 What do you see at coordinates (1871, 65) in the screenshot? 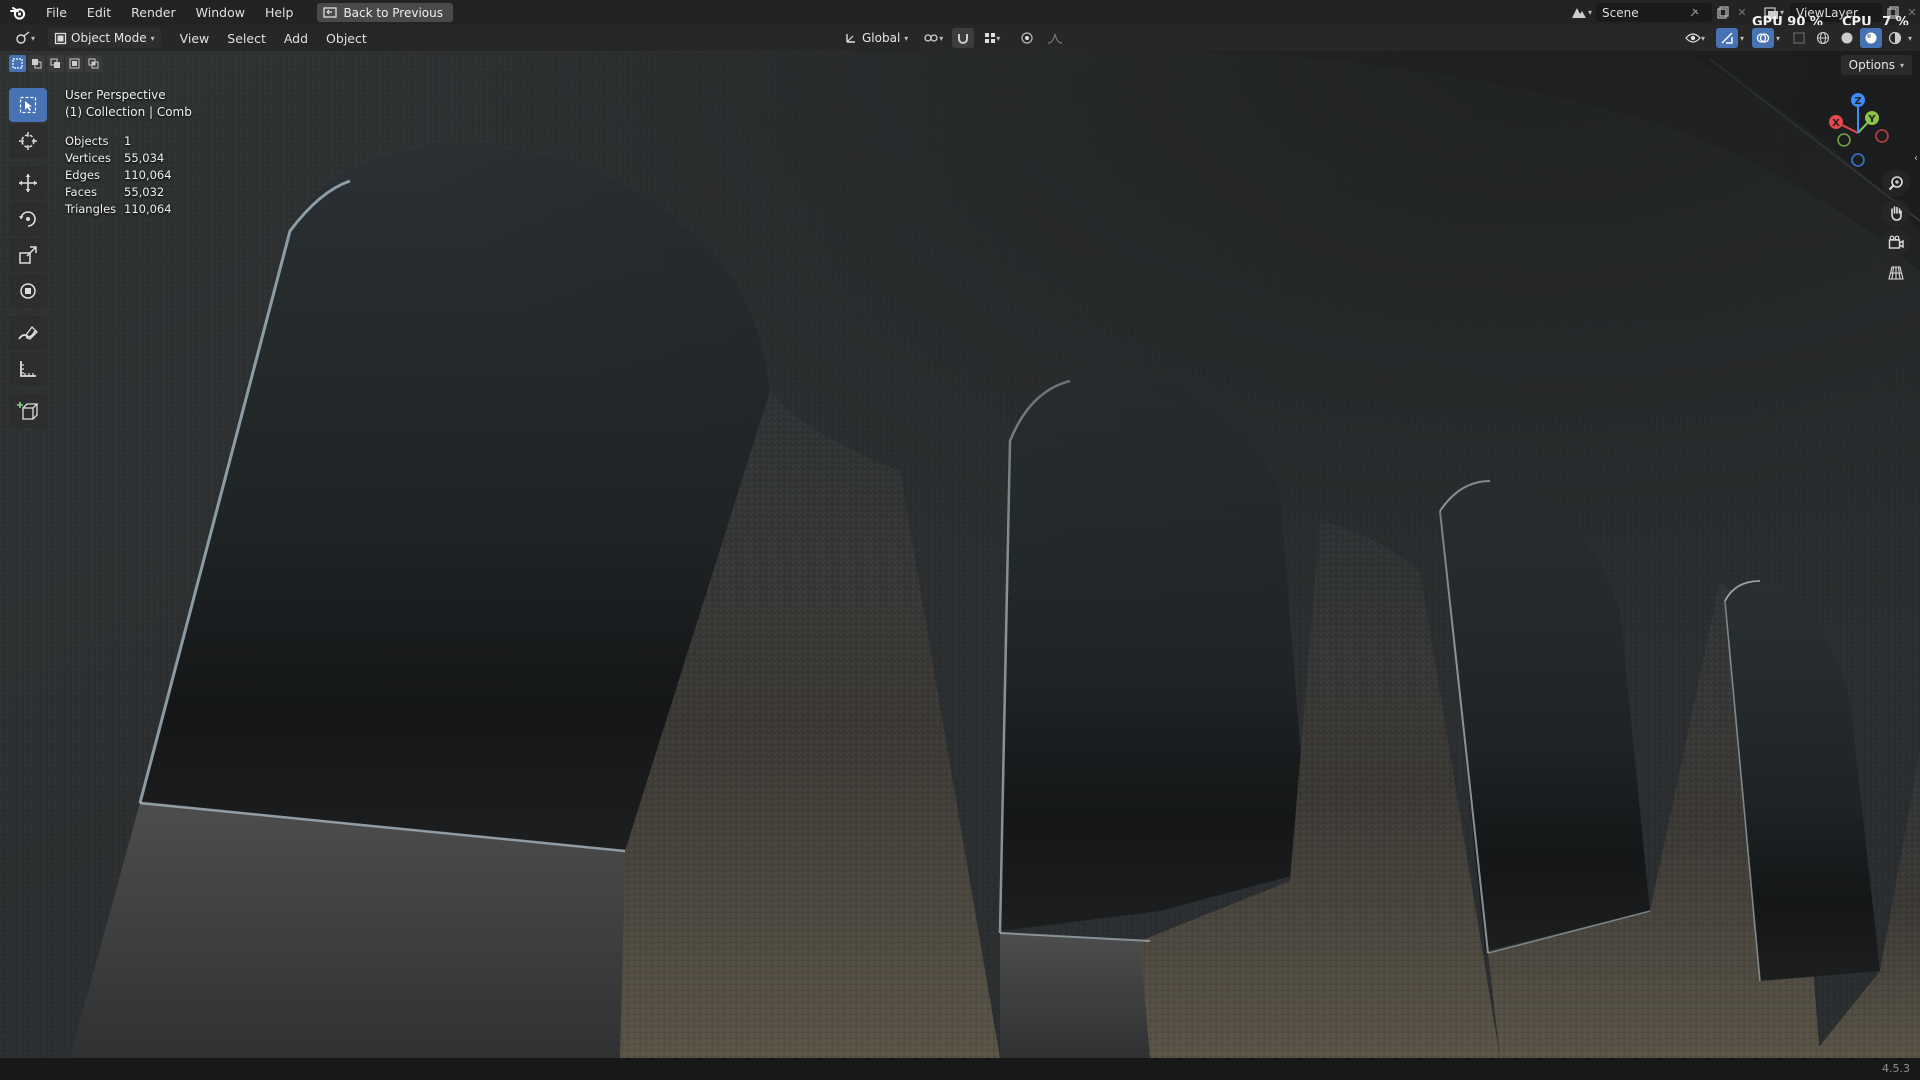
I see `options-label: Options` at bounding box center [1871, 65].